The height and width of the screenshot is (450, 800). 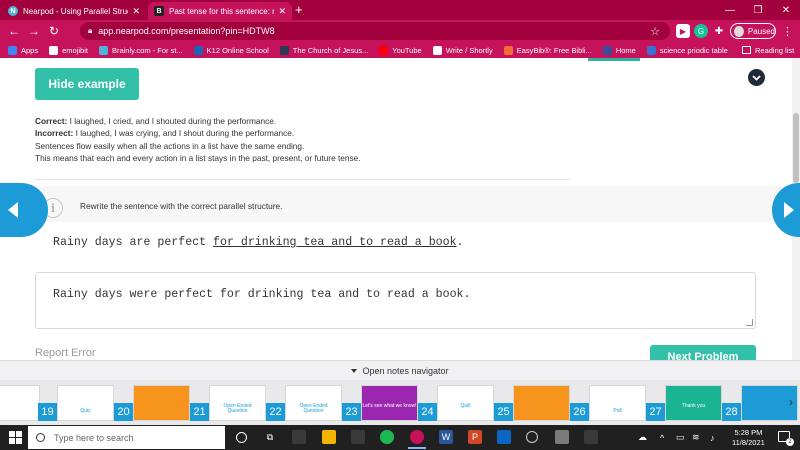 What do you see at coordinates (625, 50) in the screenshot?
I see `bookmark-label: Home` at bounding box center [625, 50].